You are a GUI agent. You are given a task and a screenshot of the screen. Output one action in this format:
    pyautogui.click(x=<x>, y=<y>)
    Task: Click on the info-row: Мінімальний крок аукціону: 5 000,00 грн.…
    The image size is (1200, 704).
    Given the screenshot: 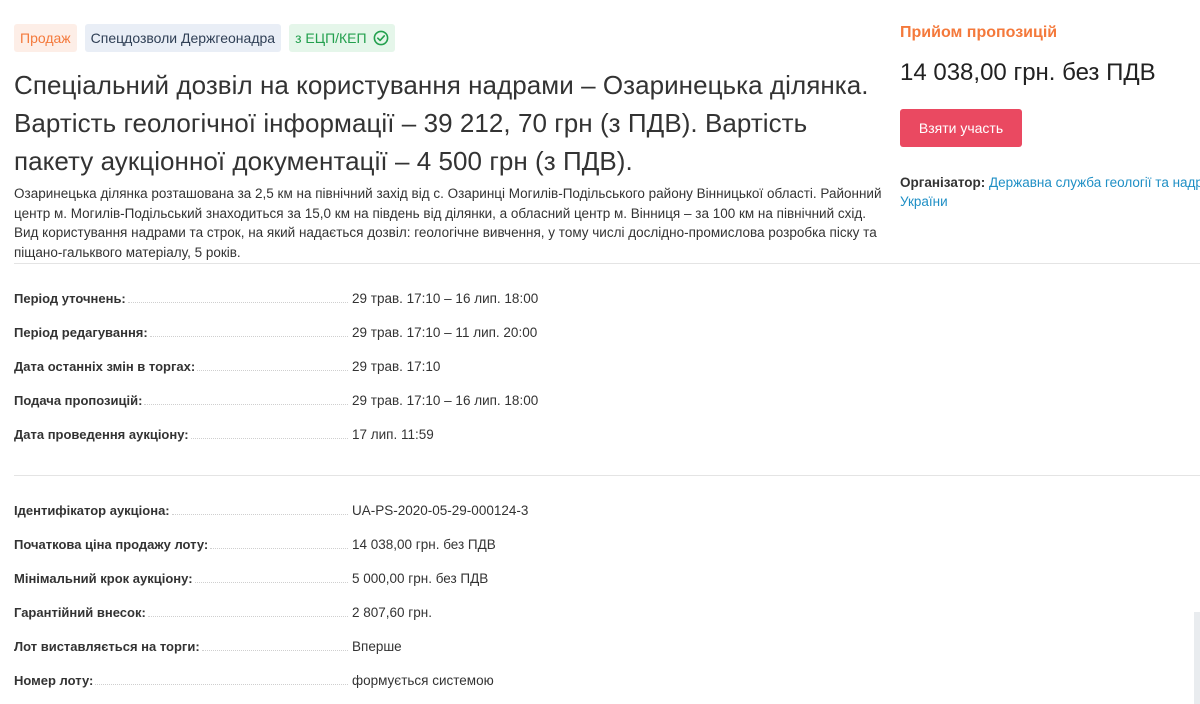 What is the action you would take?
    pyautogui.click(x=444, y=578)
    